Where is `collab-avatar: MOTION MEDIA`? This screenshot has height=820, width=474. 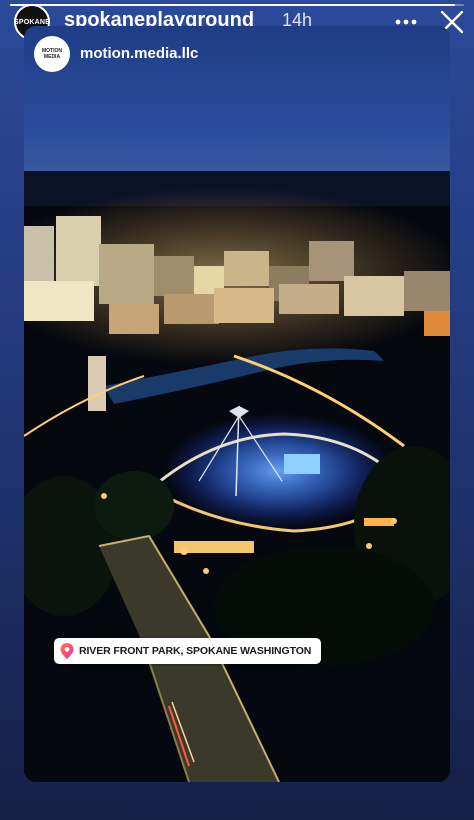
collab-avatar: MOTION MEDIA is located at coordinates (52, 54).